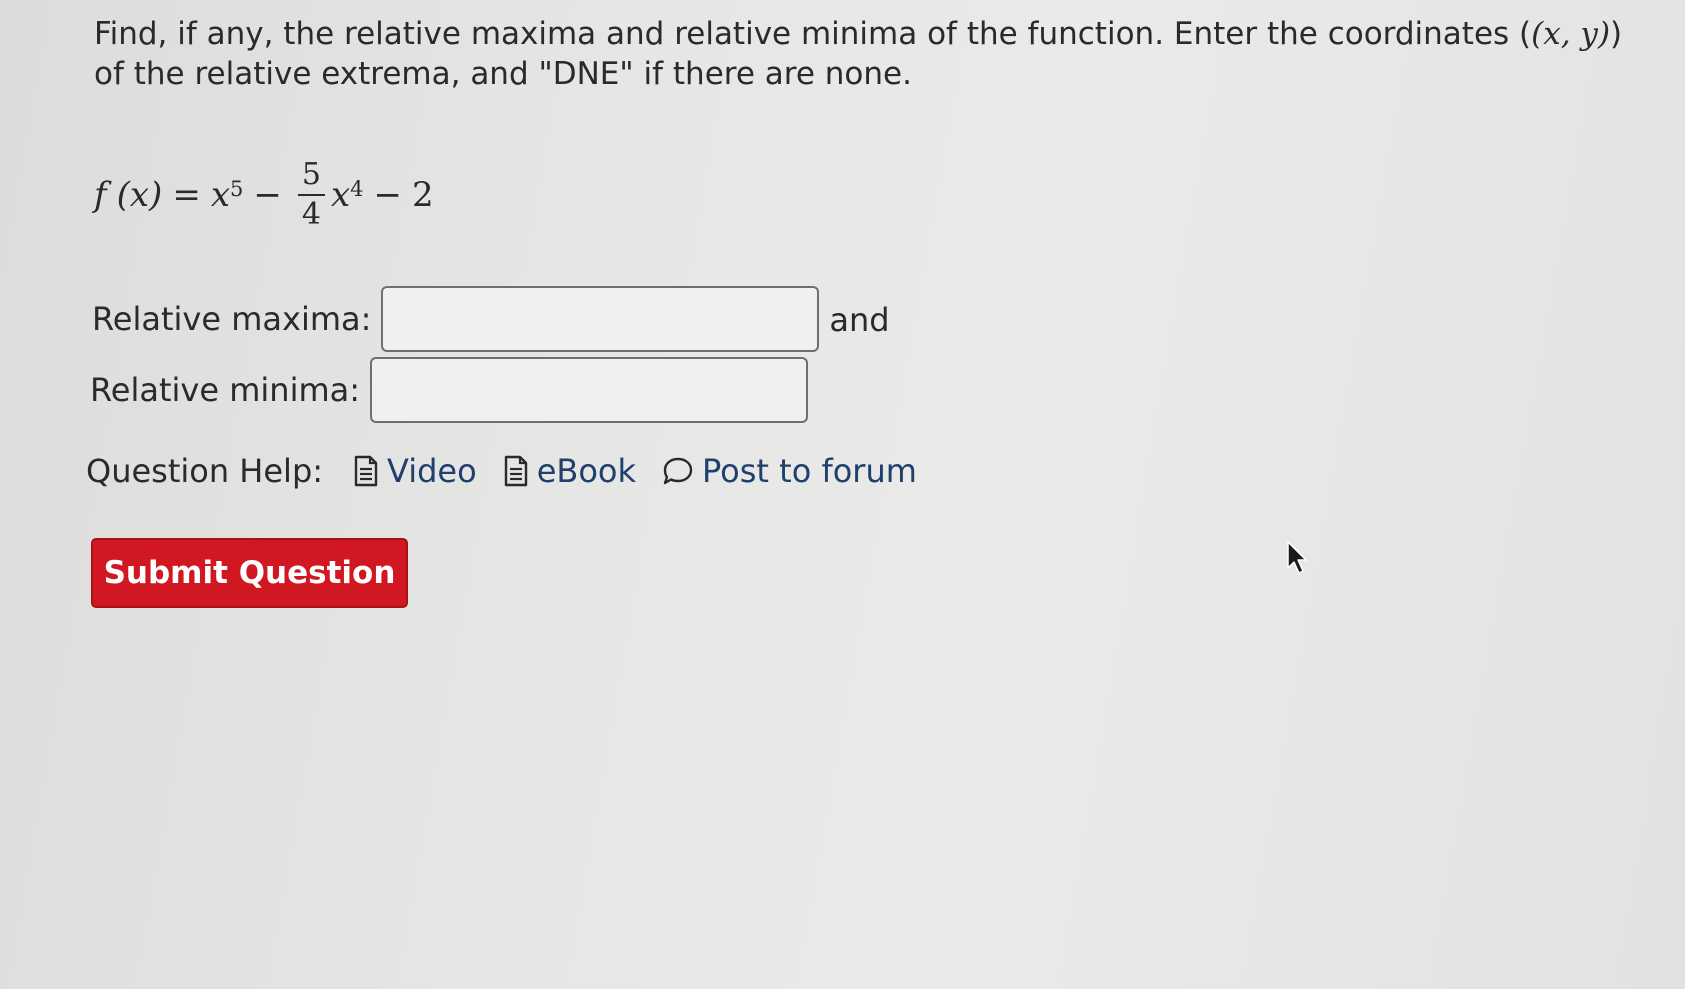  Describe the element at coordinates (249, 573) in the screenshot. I see `submit-question-button: Submit Question` at that location.